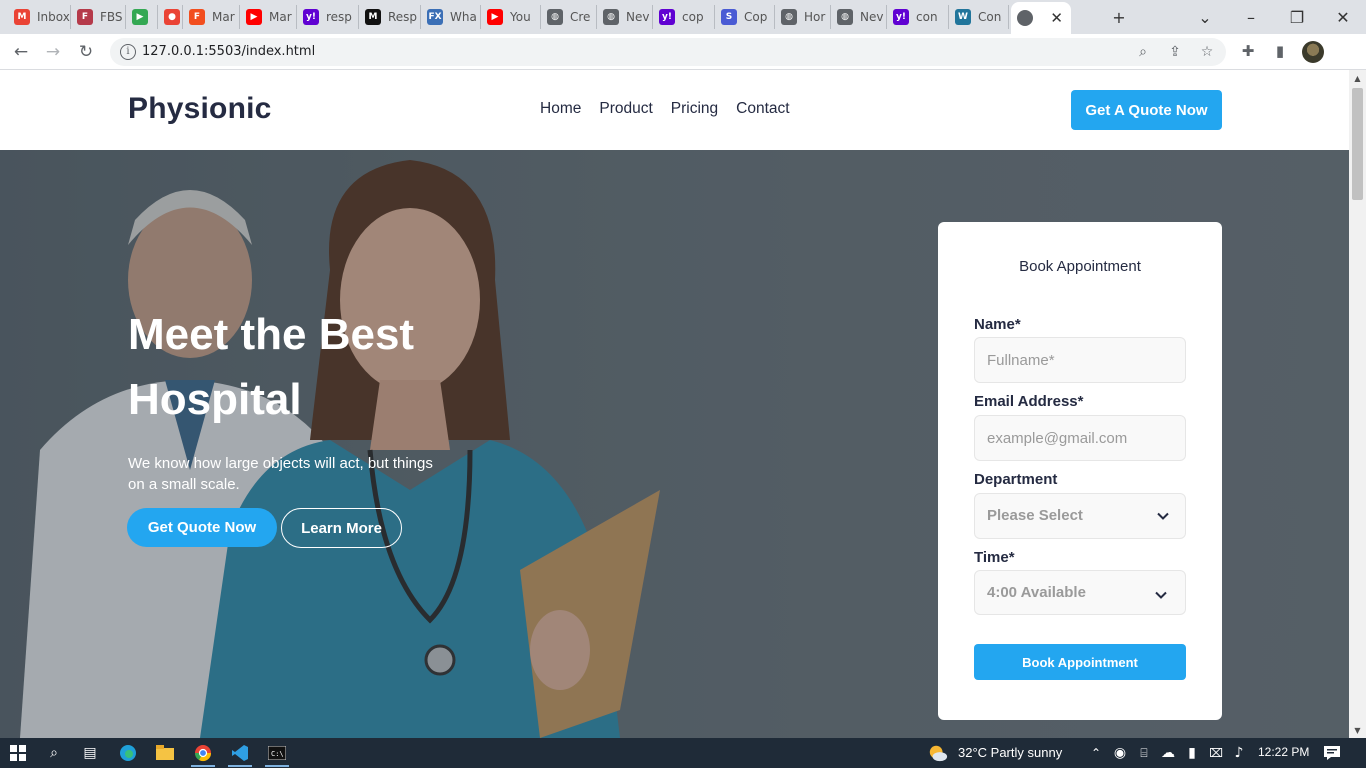 The width and height of the screenshot is (1366, 768). Describe the element at coordinates (18, 753) in the screenshot. I see `windows-start-icon` at that location.